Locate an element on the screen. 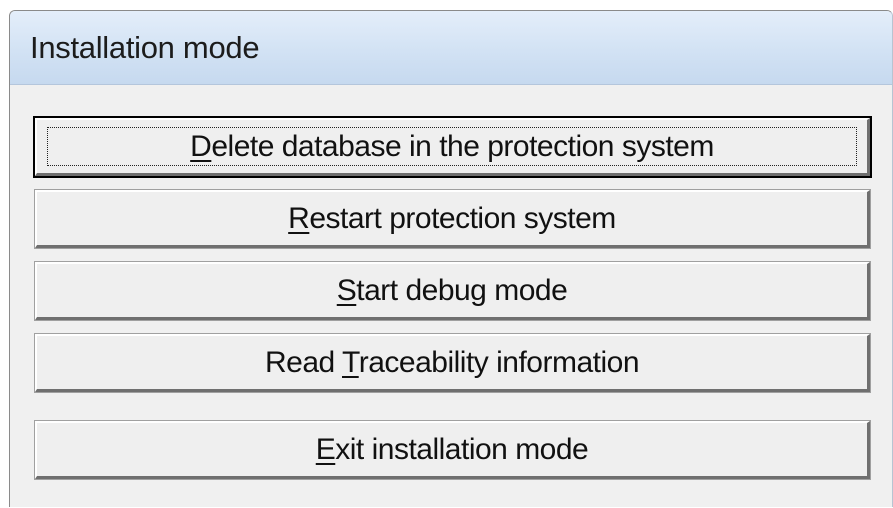 This screenshot has width=893, height=508. title-bar: Installation mode is located at coordinates (451, 48).